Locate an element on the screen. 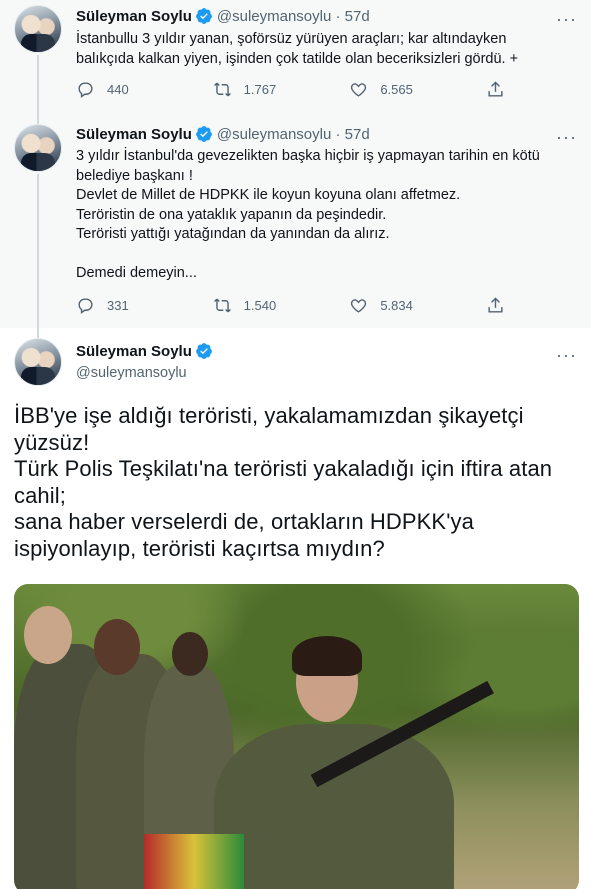  photo-banner is located at coordinates (194, 861).